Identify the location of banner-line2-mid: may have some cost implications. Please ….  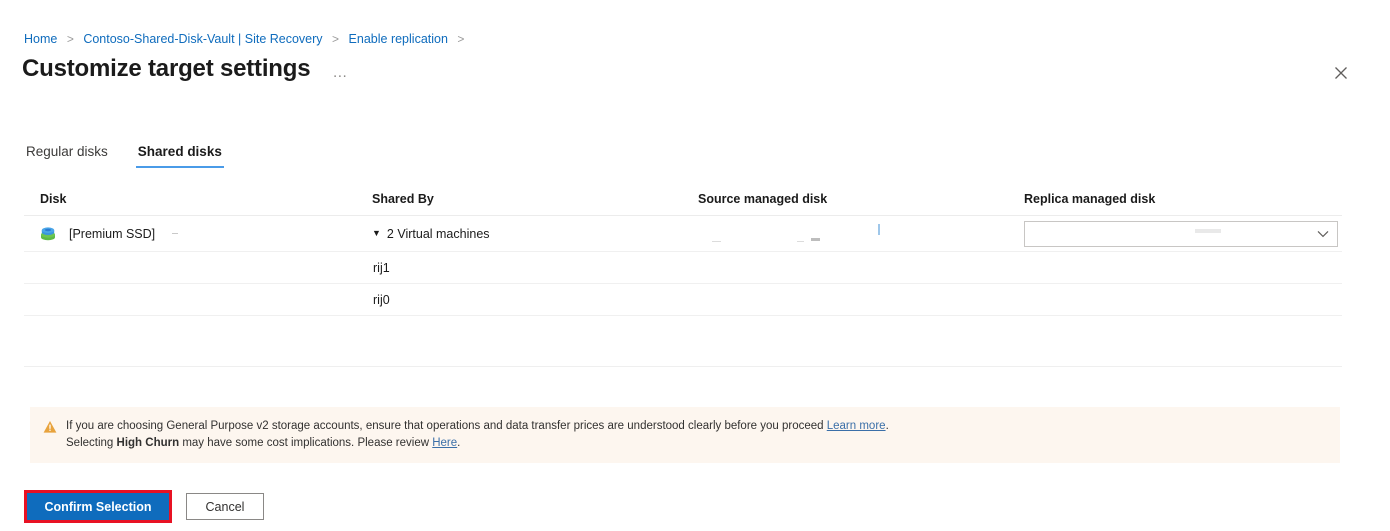
(306, 443).